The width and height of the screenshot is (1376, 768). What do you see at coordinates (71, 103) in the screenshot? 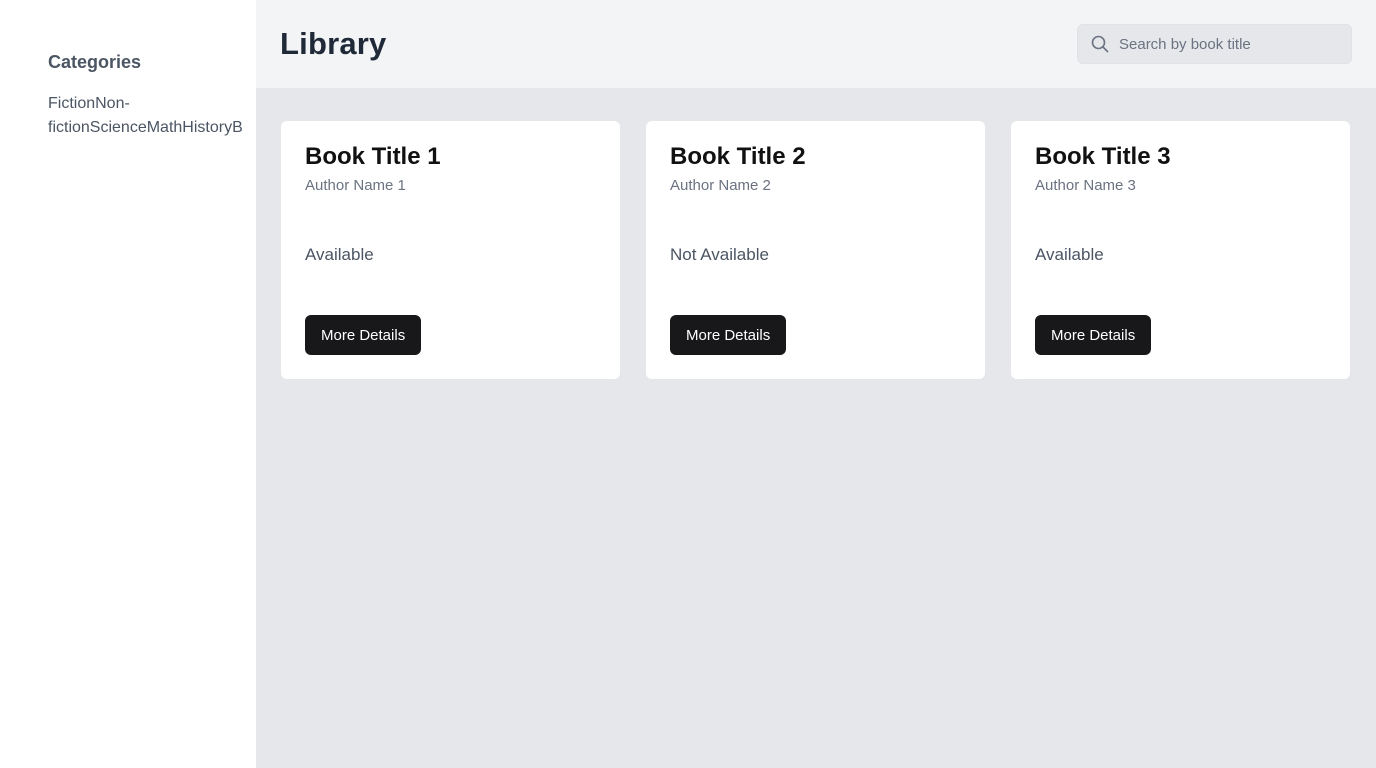
I see `category-item-fiction: Fiction` at bounding box center [71, 103].